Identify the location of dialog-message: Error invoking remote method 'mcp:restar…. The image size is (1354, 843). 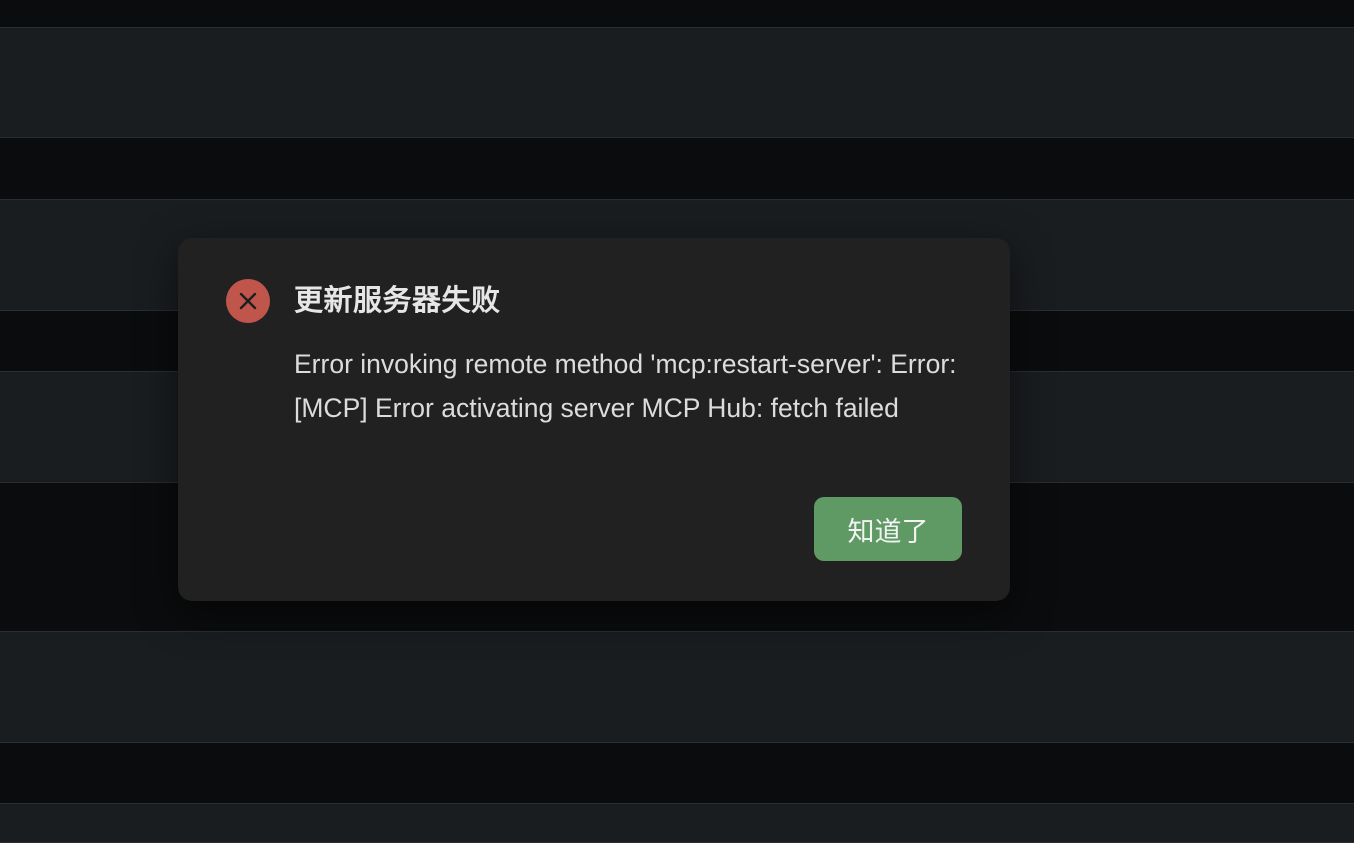
(625, 386).